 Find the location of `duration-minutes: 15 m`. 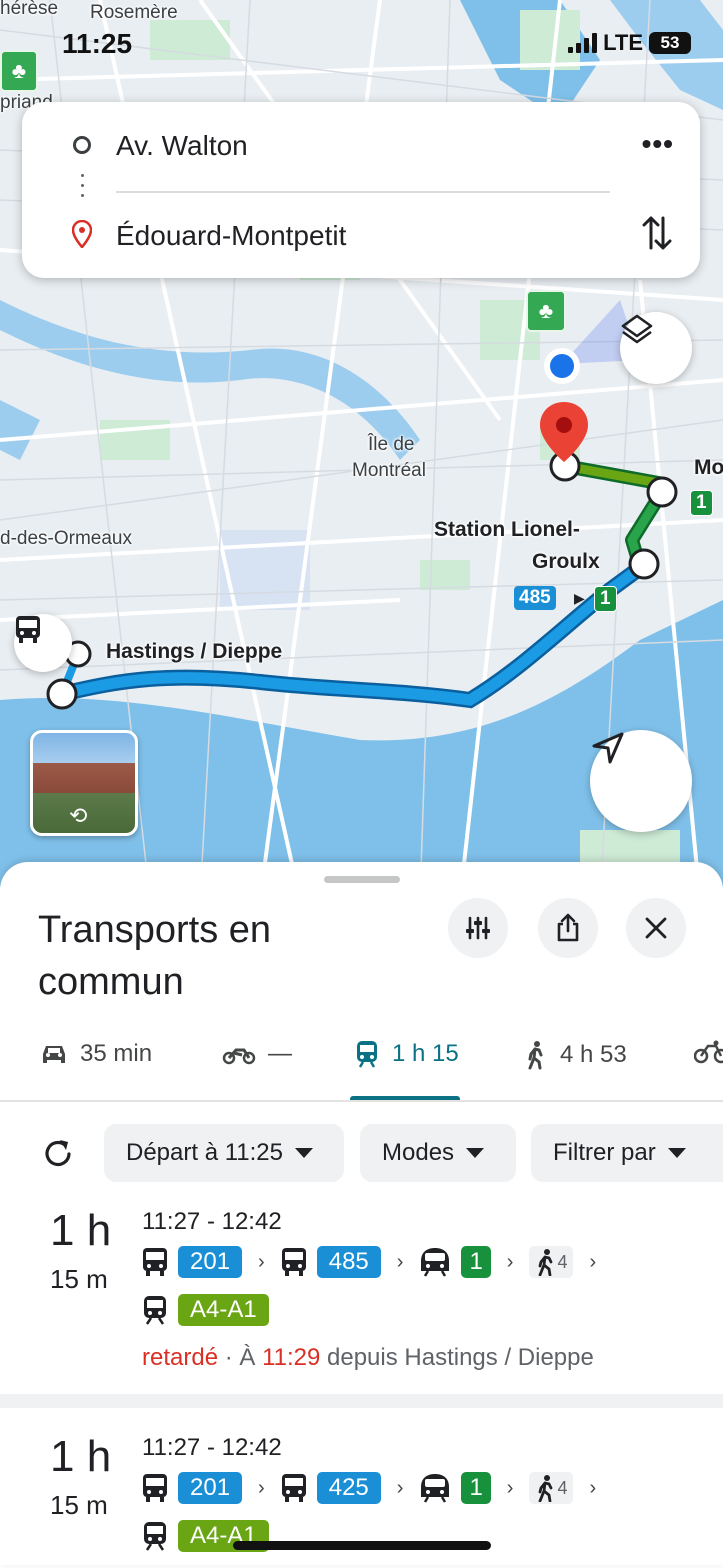

duration-minutes: 15 m is located at coordinates (79, 1505).